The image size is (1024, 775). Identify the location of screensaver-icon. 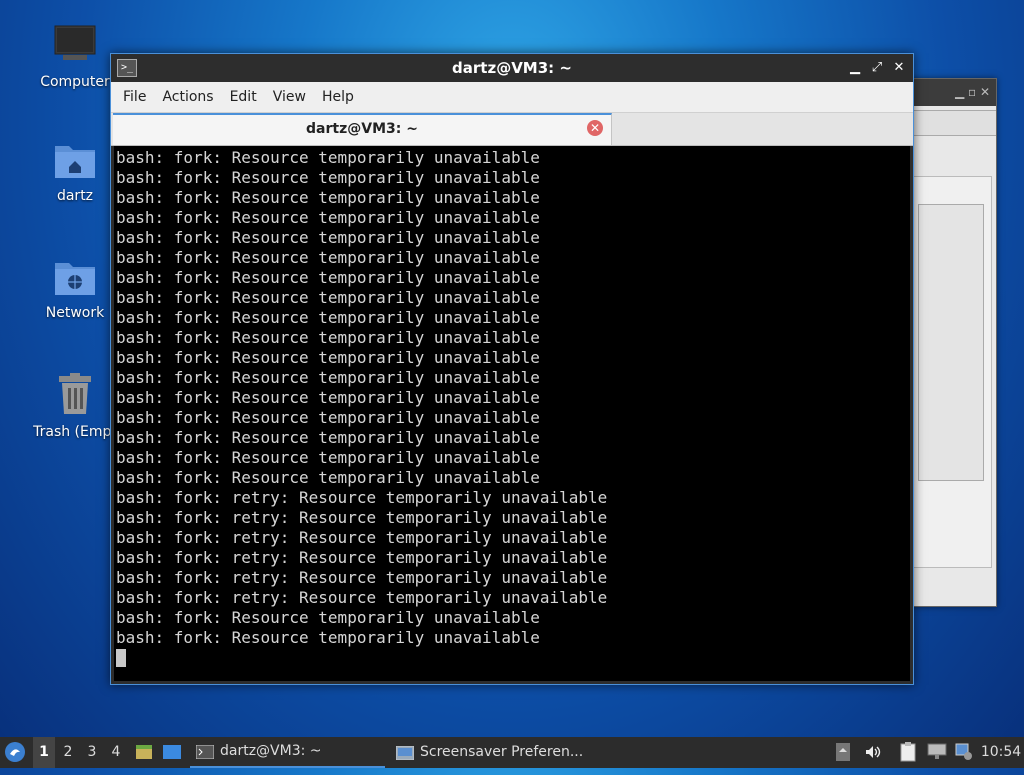
(405, 752).